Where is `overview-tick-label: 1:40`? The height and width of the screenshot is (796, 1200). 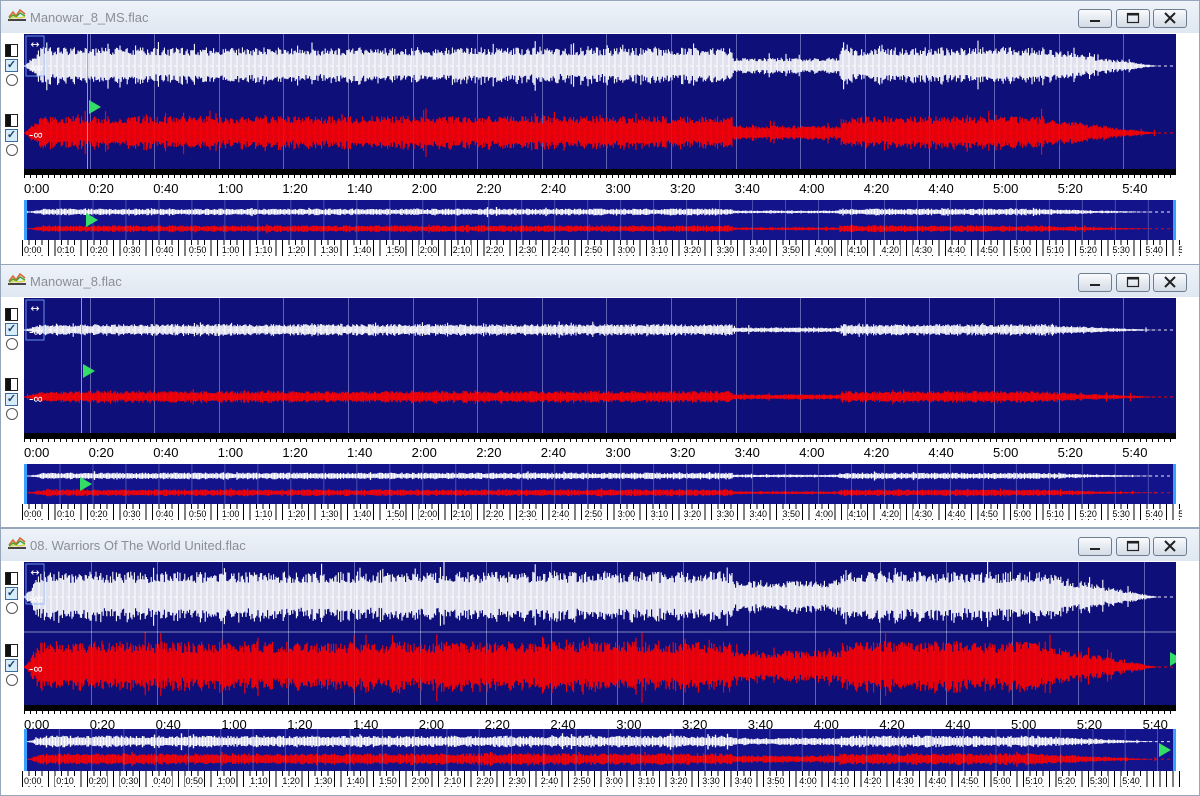 overview-tick-label: 1:40 is located at coordinates (362, 250).